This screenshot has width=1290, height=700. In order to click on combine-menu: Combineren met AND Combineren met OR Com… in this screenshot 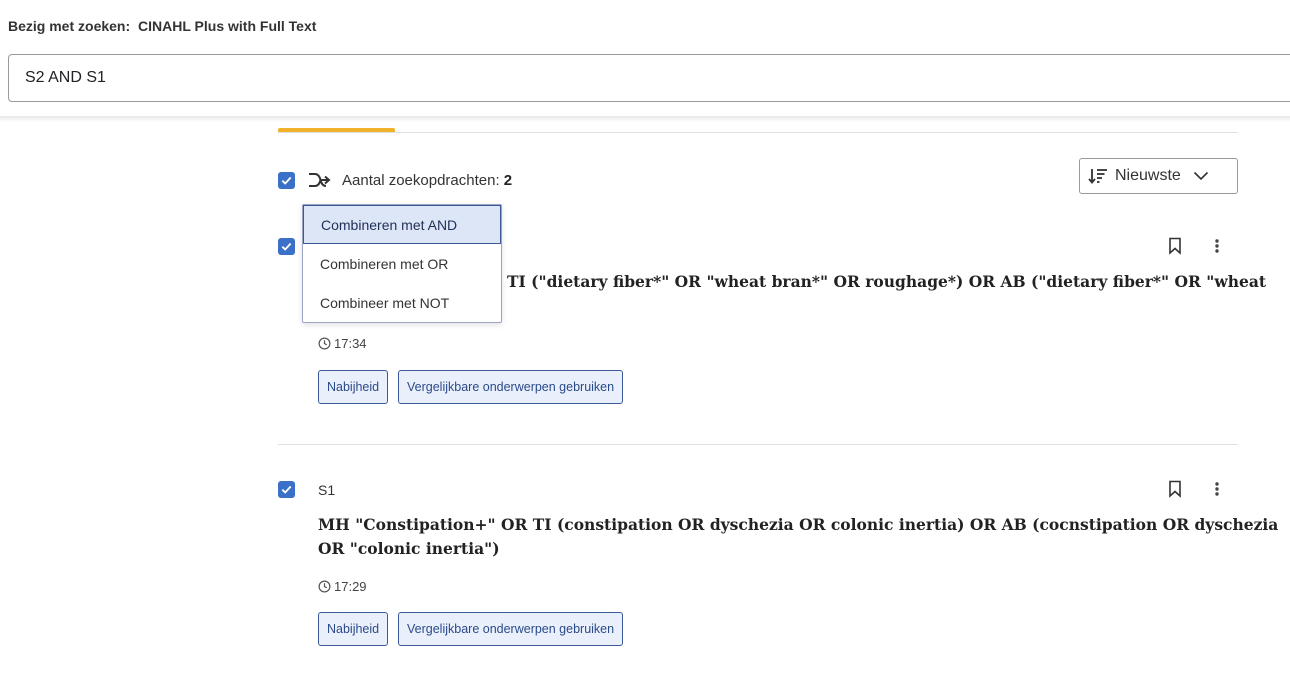, I will do `click(402, 263)`.